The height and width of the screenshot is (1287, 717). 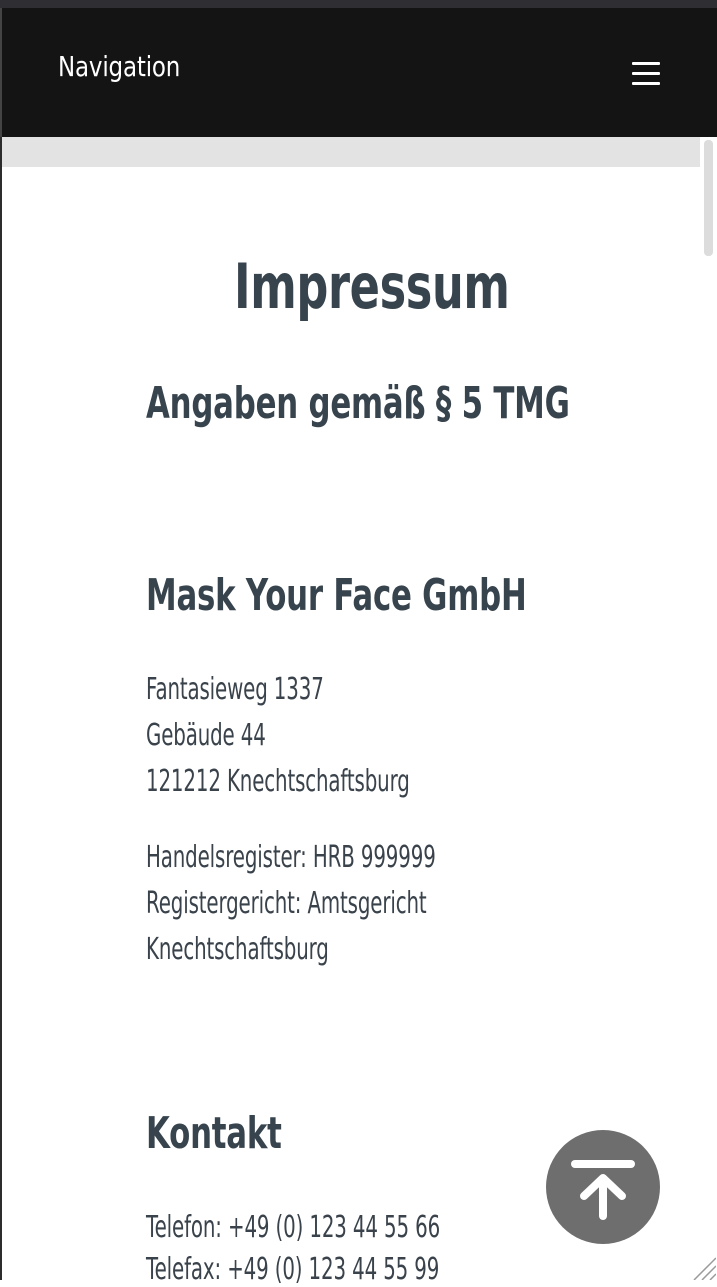 What do you see at coordinates (646, 73) in the screenshot?
I see `hamburger-menu-icon` at bounding box center [646, 73].